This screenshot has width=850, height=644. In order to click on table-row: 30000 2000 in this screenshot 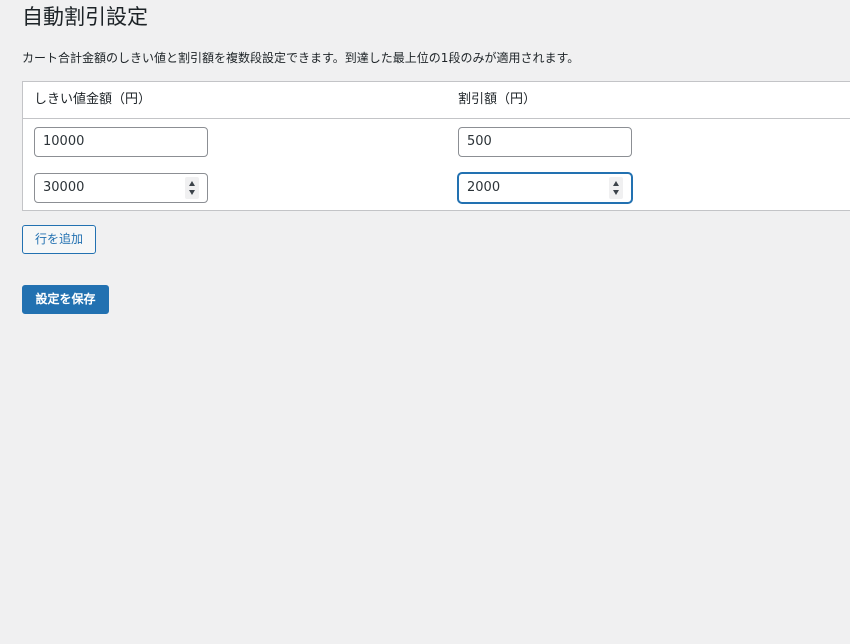, I will do `click(436, 188)`.